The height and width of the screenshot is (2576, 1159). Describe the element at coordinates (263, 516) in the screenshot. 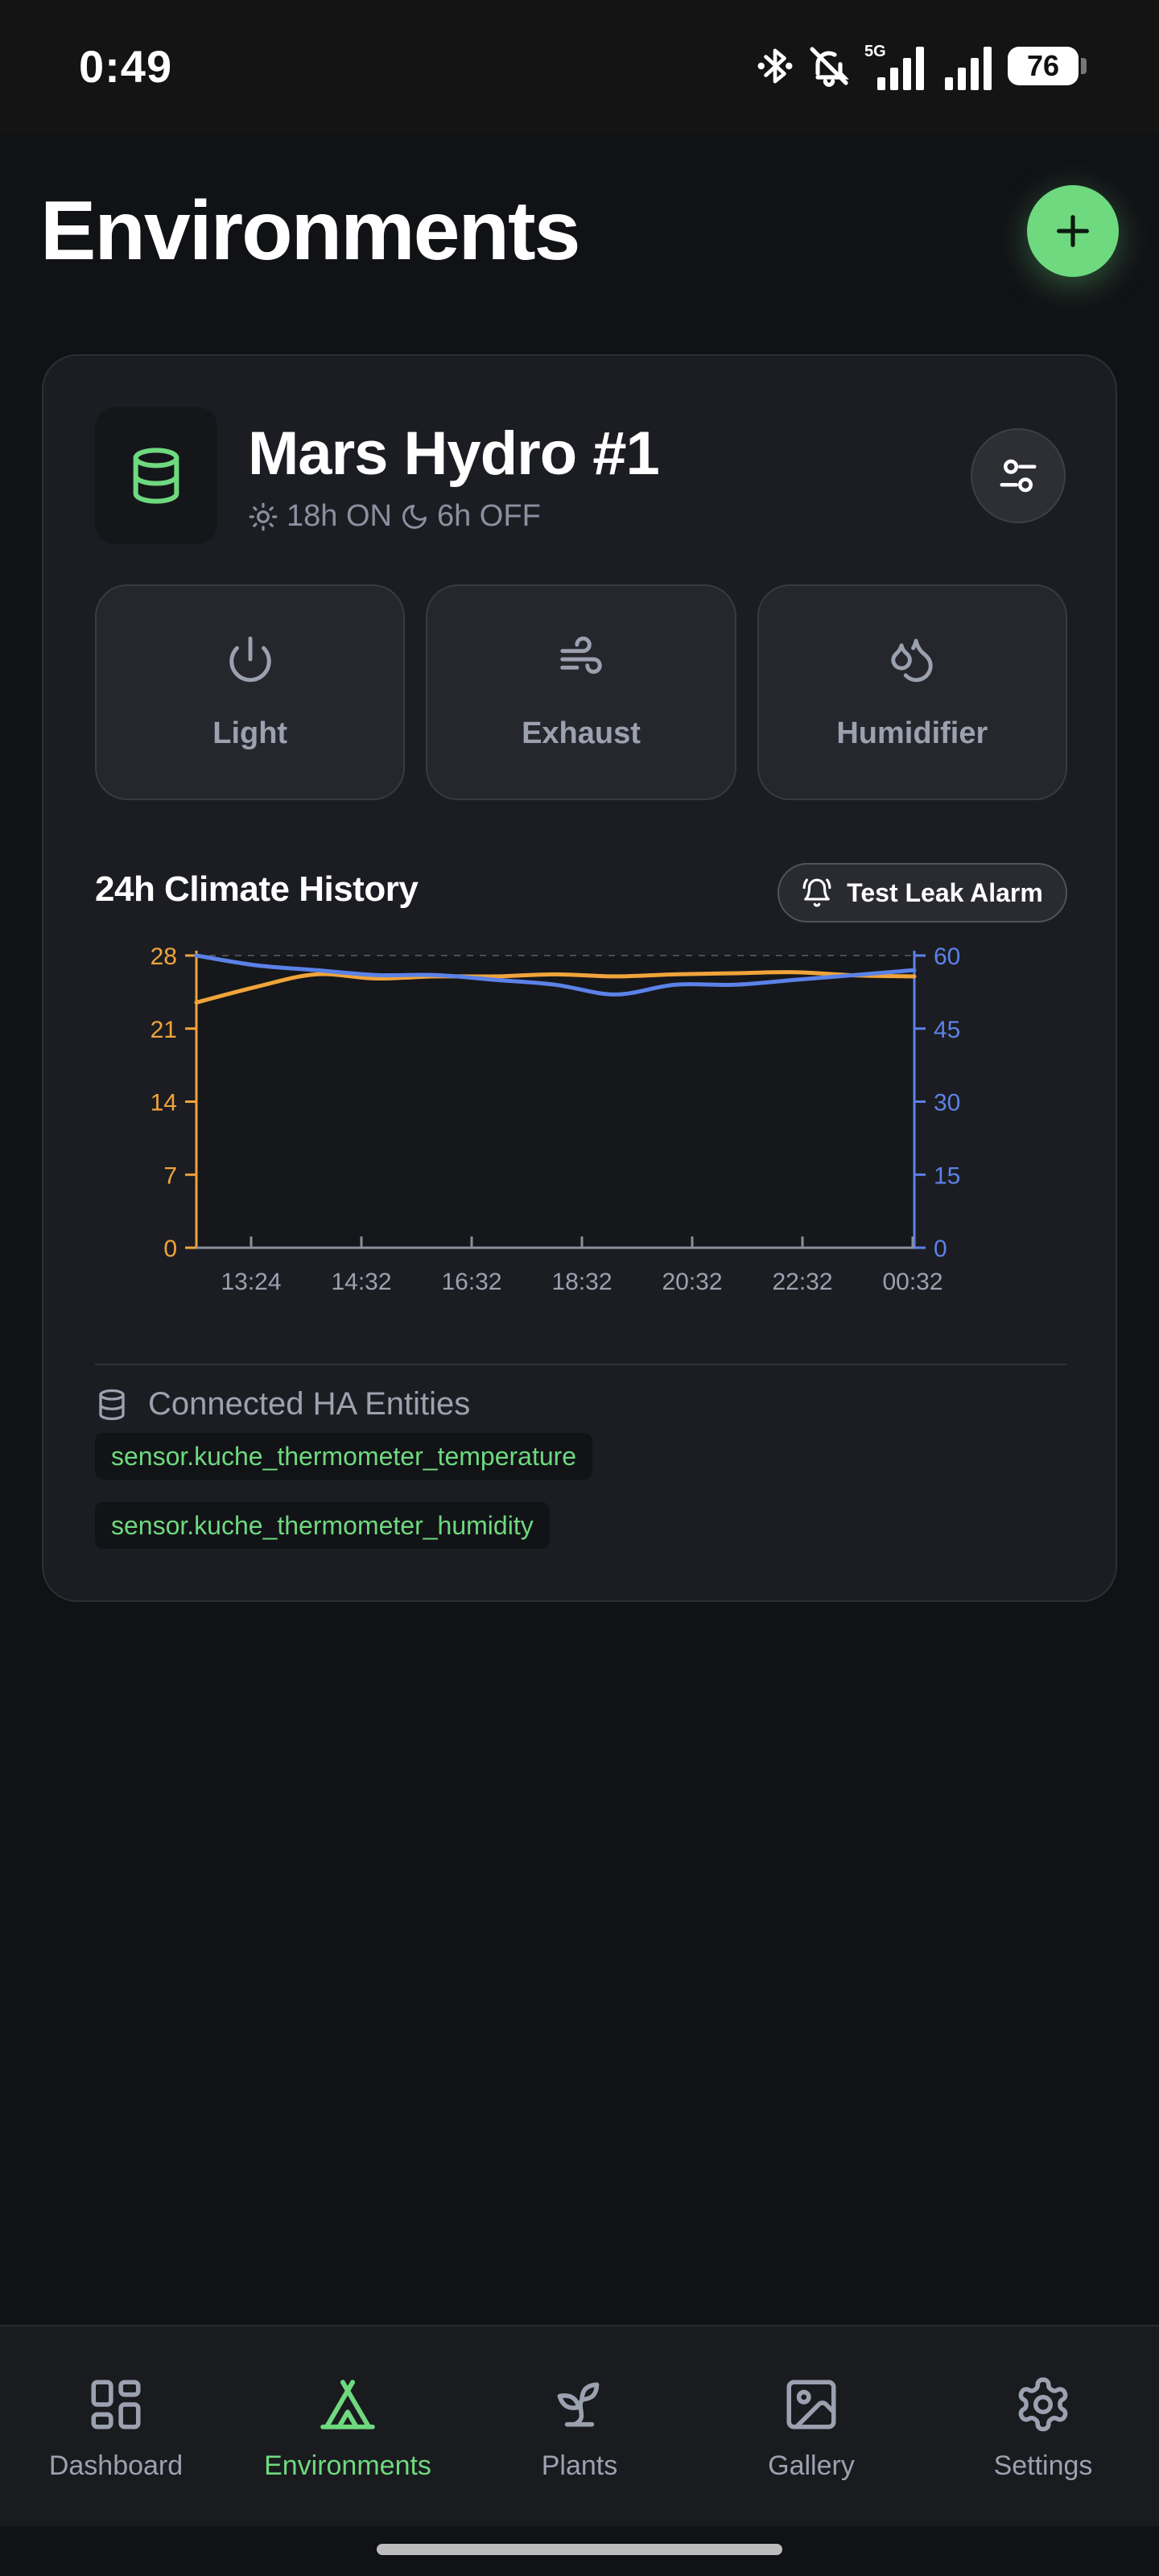

I see `sun-icon` at that location.